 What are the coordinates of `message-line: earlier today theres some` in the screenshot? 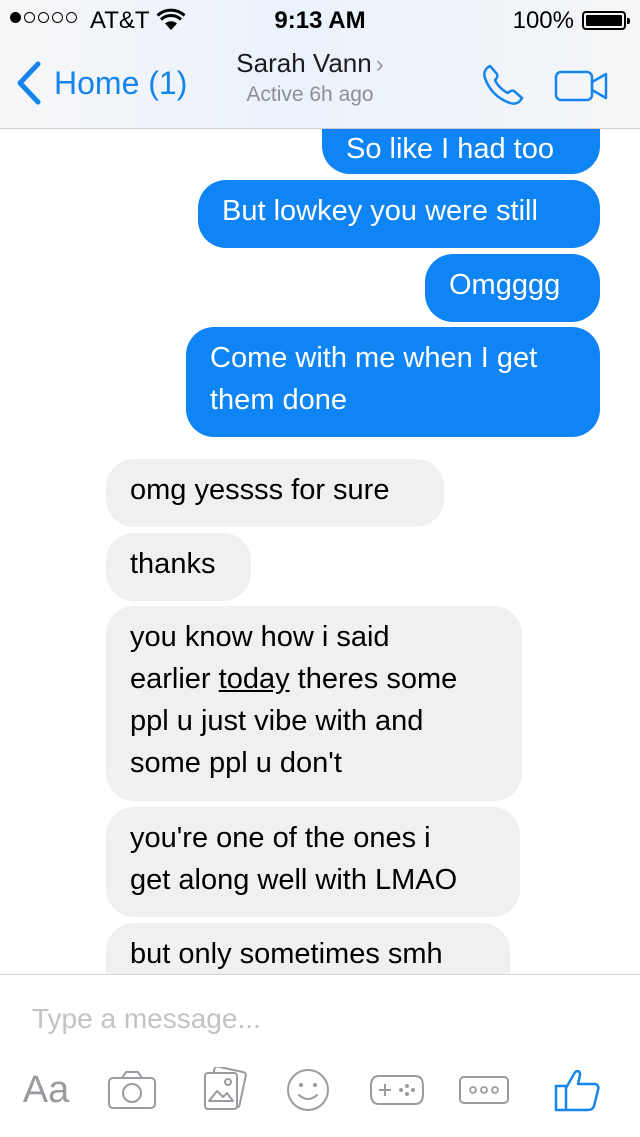 It's located at (314, 679).